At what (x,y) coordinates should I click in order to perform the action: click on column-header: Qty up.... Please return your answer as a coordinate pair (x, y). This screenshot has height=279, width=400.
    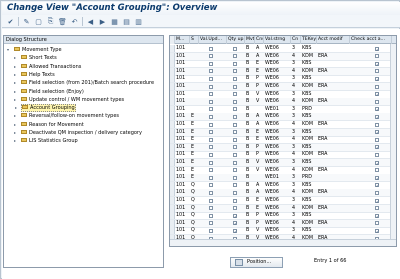
    Looking at the image, I should click on (236, 40).